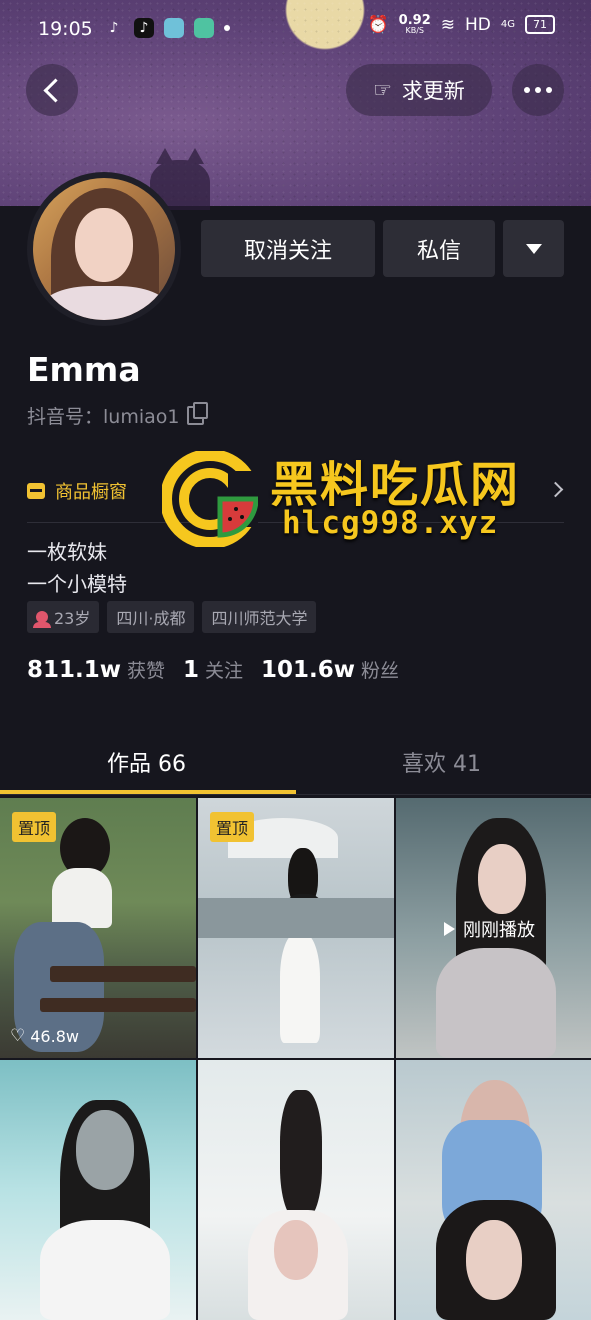 The width and height of the screenshot is (591, 1320). Describe the element at coordinates (84, 369) in the screenshot. I see `profile-name: Emma` at that location.